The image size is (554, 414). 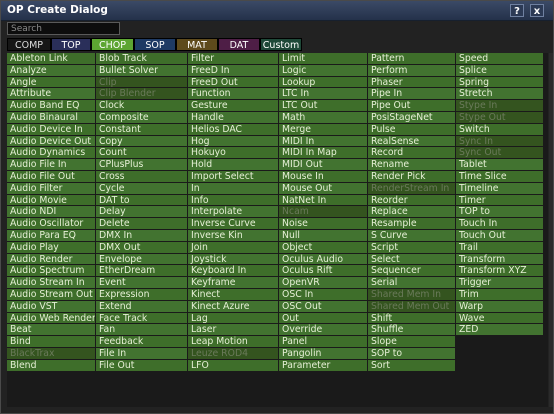 I want to click on operator-item: MIDI In Map, so click(x=323, y=153).